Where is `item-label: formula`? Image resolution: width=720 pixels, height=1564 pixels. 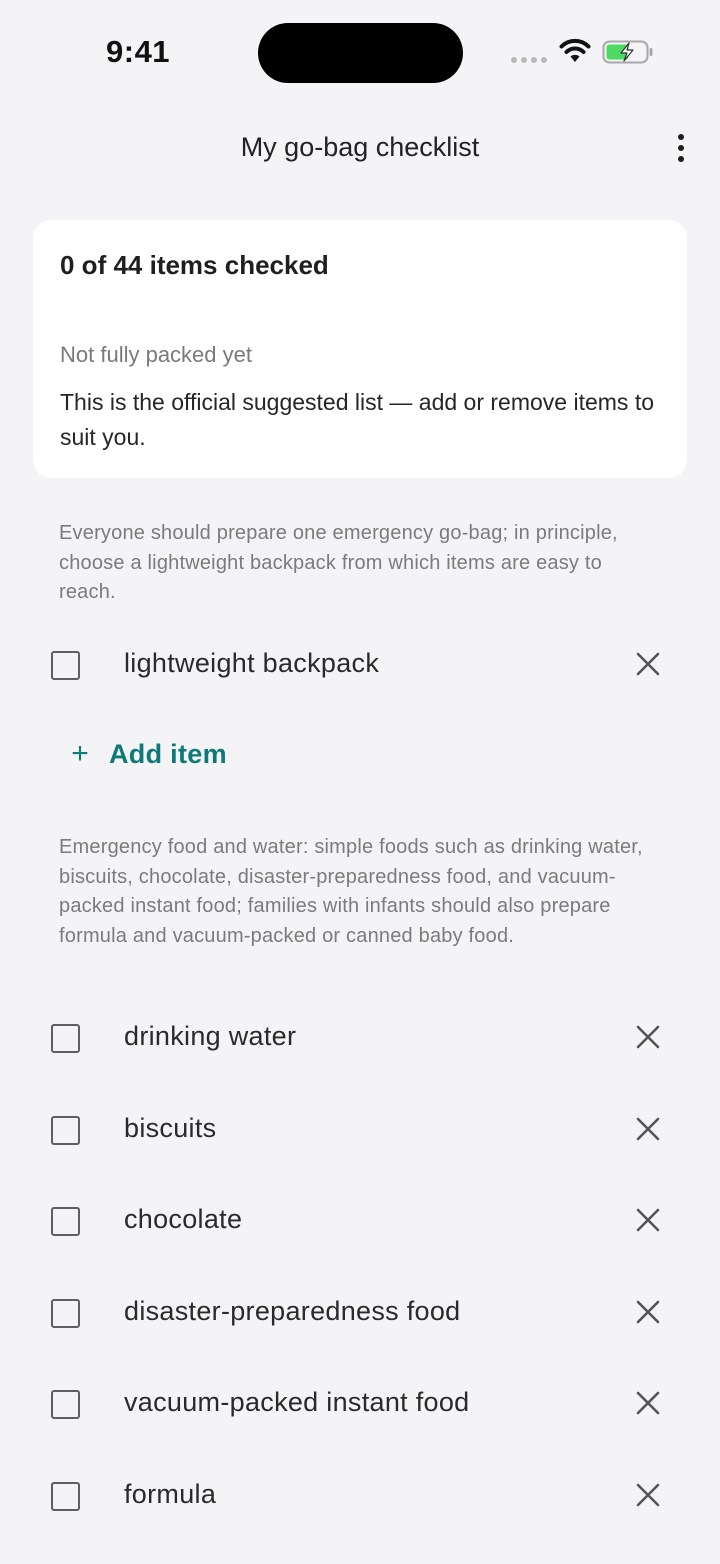
item-label: formula is located at coordinates (170, 1494).